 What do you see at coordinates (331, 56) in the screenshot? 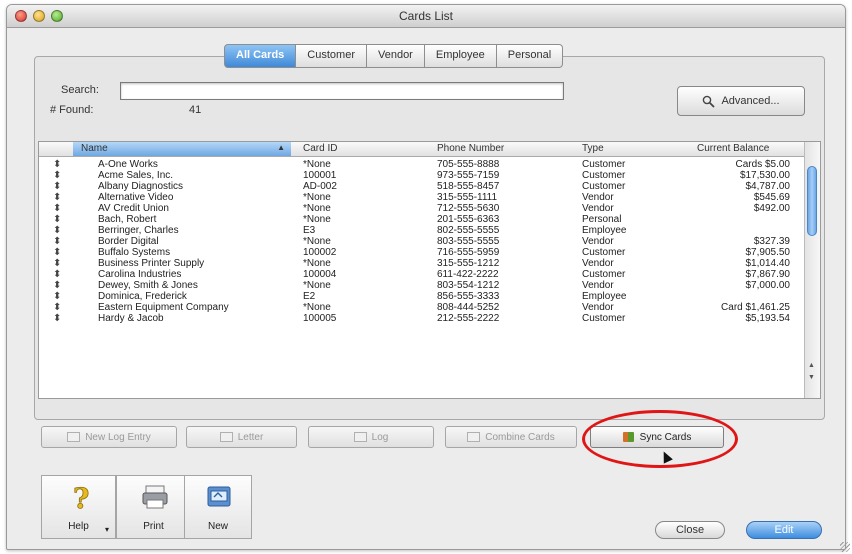
I see `tab-customer: Customer` at bounding box center [331, 56].